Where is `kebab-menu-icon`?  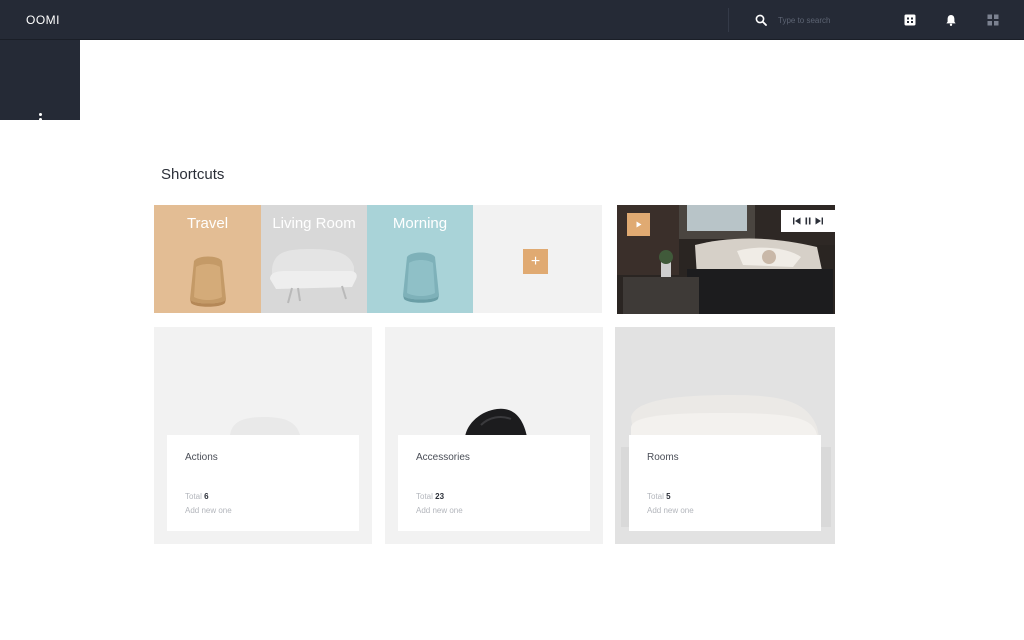 kebab-menu-icon is located at coordinates (40, 121).